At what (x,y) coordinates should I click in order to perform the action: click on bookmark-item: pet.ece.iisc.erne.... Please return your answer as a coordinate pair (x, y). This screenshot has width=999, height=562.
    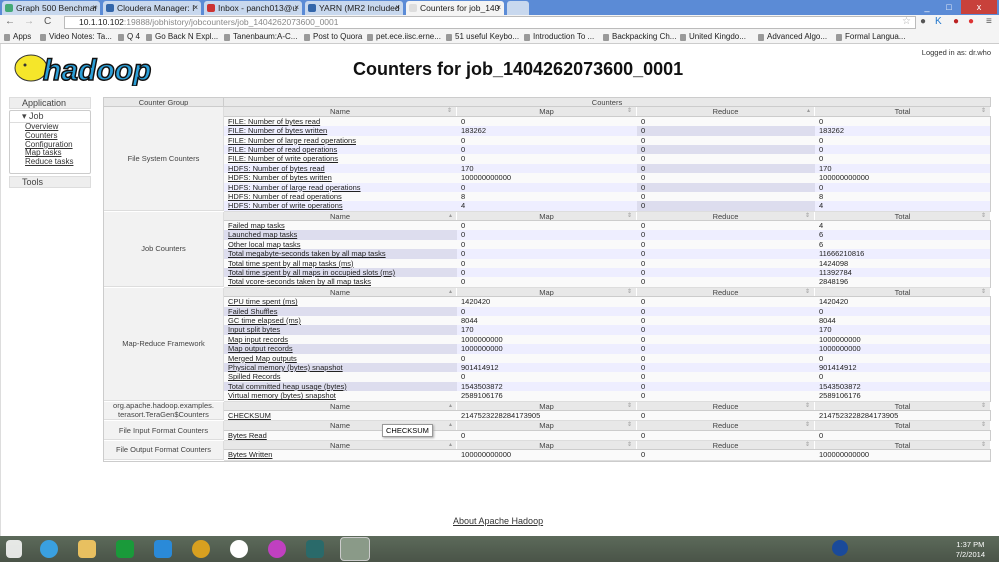
    Looking at the image, I should click on (404, 37).